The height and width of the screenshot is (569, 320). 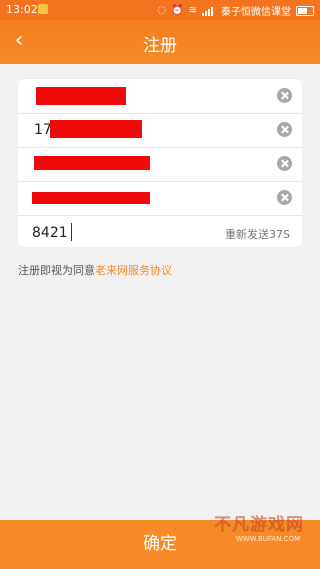 I want to click on signal-icon, so click(x=209, y=11).